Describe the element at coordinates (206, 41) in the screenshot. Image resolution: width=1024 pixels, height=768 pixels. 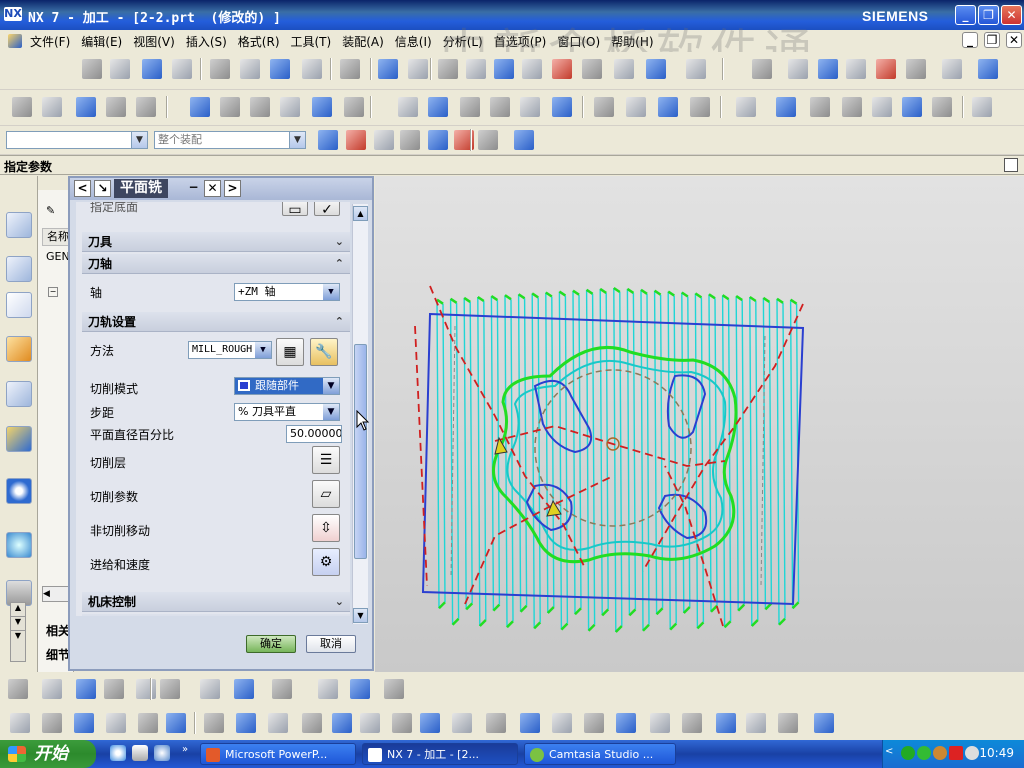
I see `menu-item-3: 插入(S)` at that location.